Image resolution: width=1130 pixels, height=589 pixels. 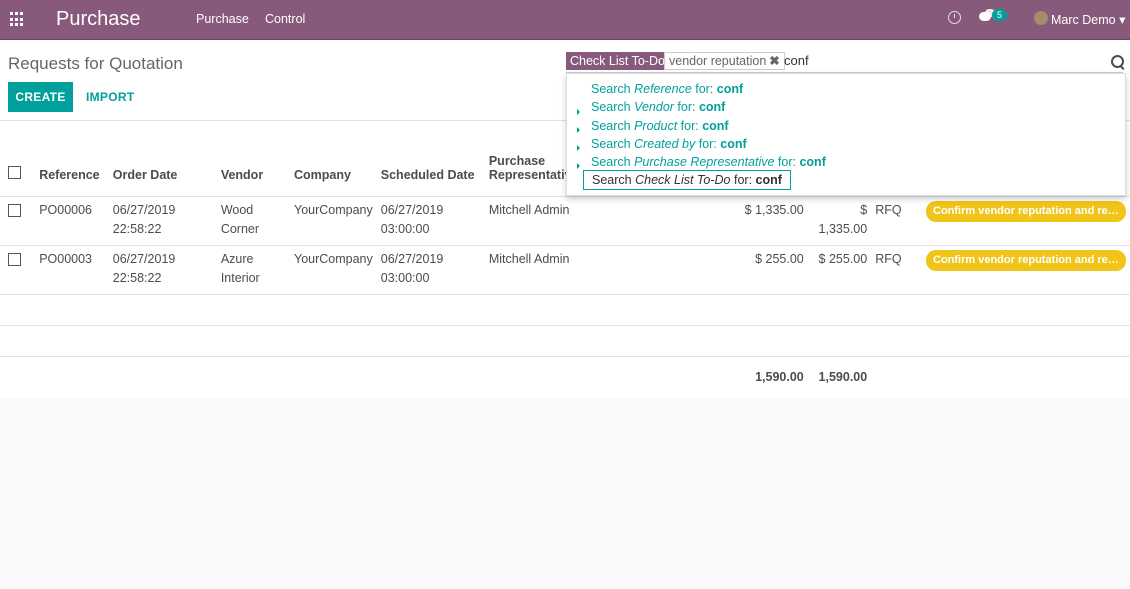 I want to click on header-vendor: Vendor, so click(x=253, y=159).